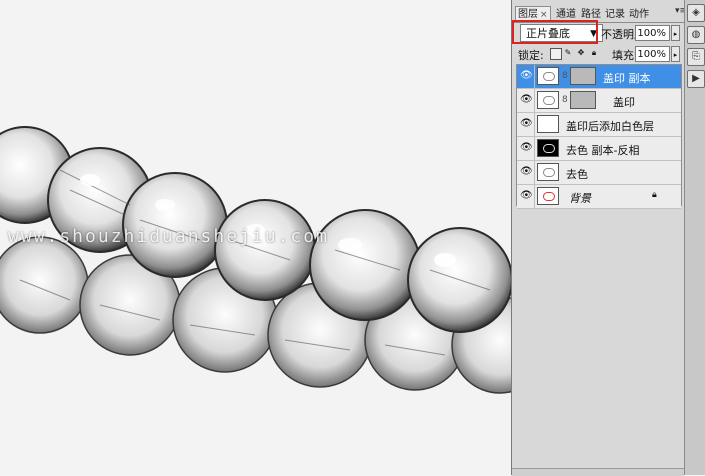 The height and width of the screenshot is (476, 705). Describe the element at coordinates (696, 35) in the screenshot. I see `channels-dock-icon: ◍` at that location.